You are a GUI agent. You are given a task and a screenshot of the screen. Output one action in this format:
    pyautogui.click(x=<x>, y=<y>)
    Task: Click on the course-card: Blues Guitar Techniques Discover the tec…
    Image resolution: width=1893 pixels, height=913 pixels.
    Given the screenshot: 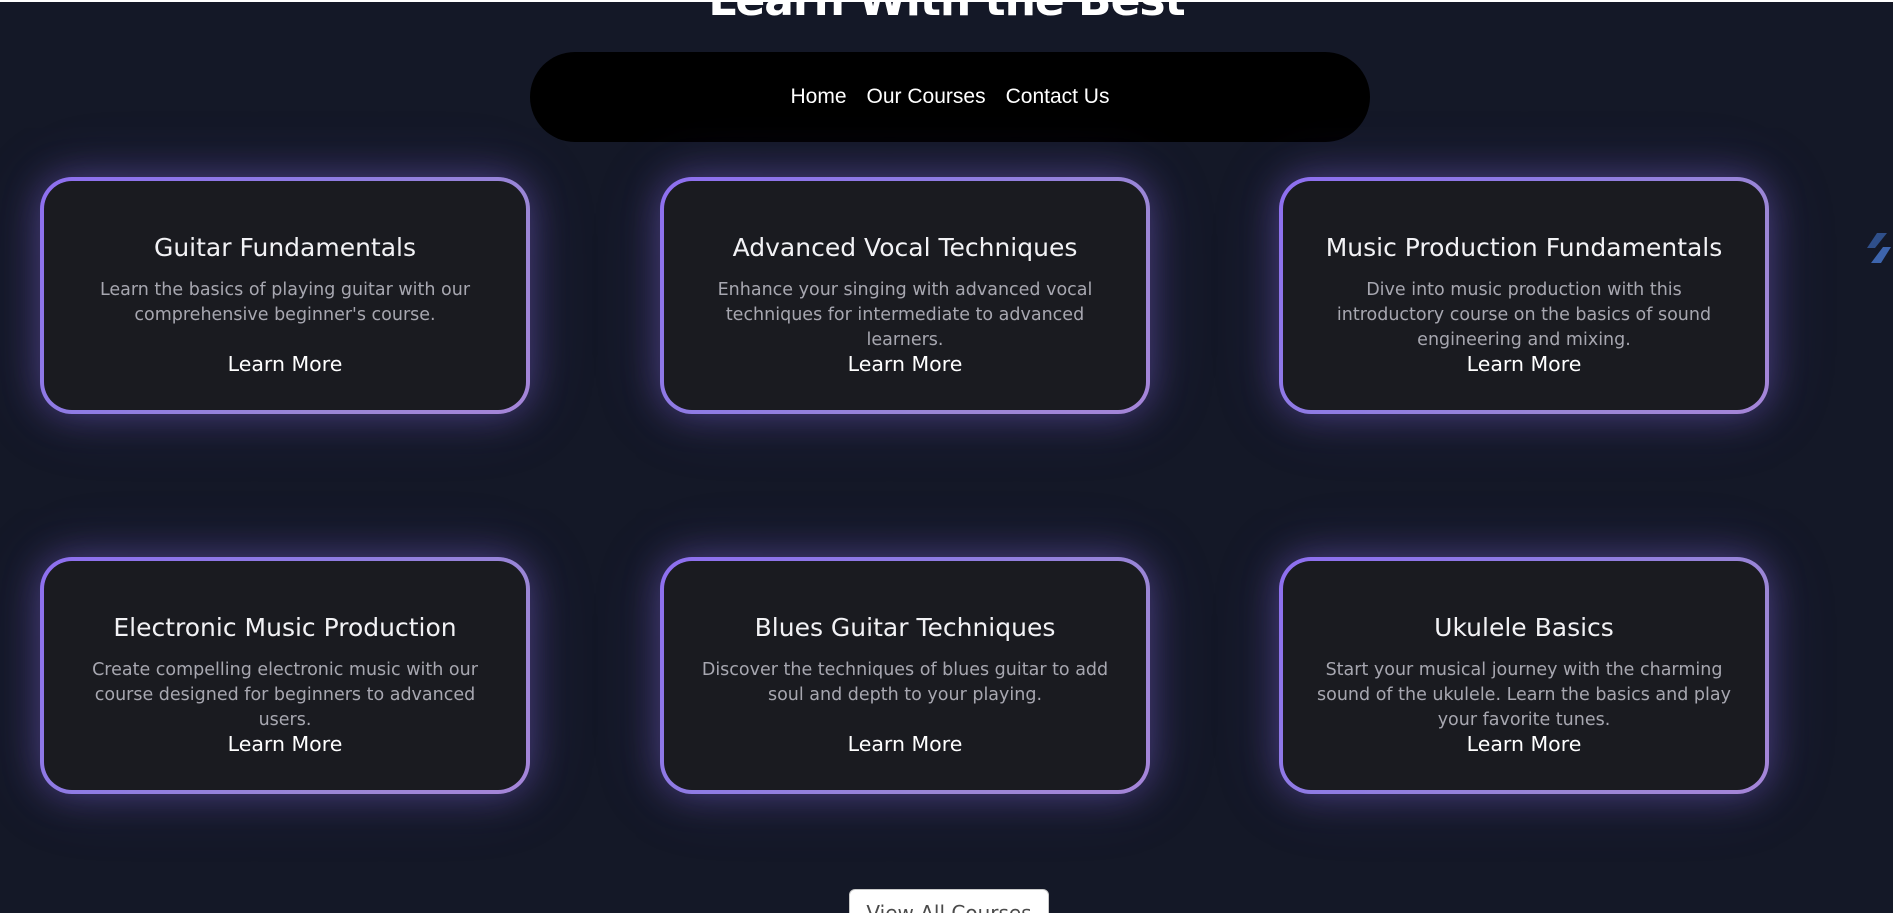 What is the action you would take?
    pyautogui.click(x=905, y=675)
    